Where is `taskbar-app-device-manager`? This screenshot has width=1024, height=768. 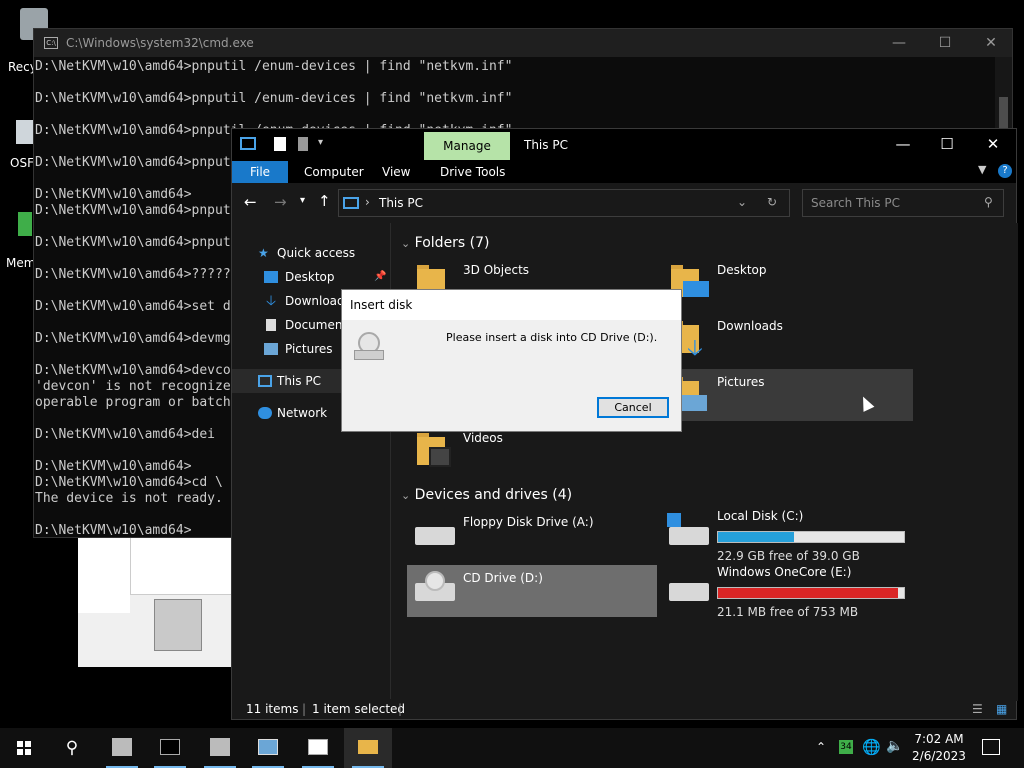
taskbar-app-device-manager is located at coordinates (122, 748).